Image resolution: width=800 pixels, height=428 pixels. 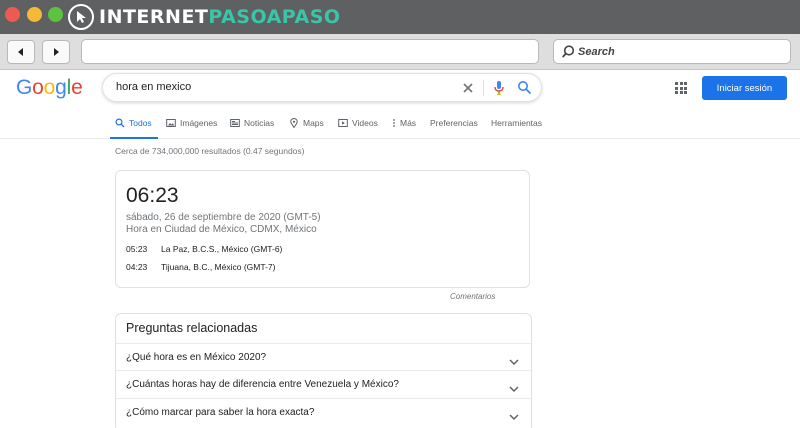 I want to click on related-questions-title: Preguntas relacionadas, so click(x=192, y=328).